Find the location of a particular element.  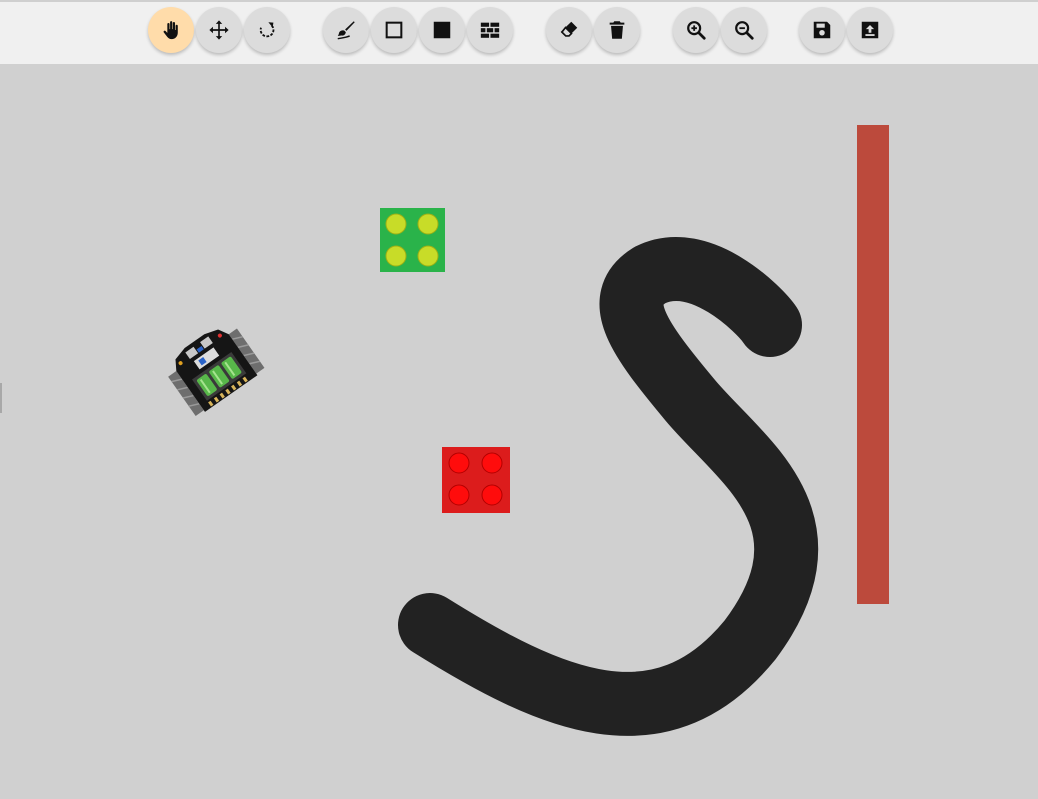

robot is located at coordinates (213, 367).